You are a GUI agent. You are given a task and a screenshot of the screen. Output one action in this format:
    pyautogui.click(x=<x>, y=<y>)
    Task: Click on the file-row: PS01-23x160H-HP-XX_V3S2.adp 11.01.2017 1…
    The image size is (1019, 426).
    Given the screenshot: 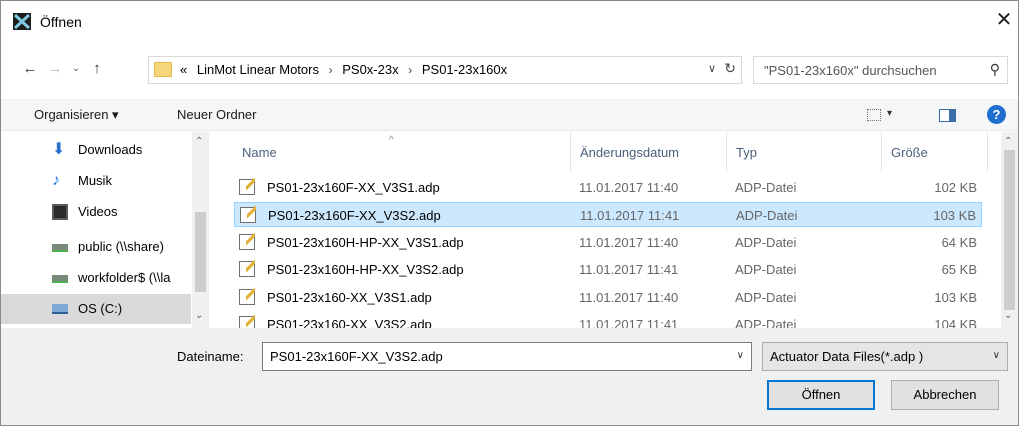 What is the action you would take?
    pyautogui.click(x=608, y=269)
    